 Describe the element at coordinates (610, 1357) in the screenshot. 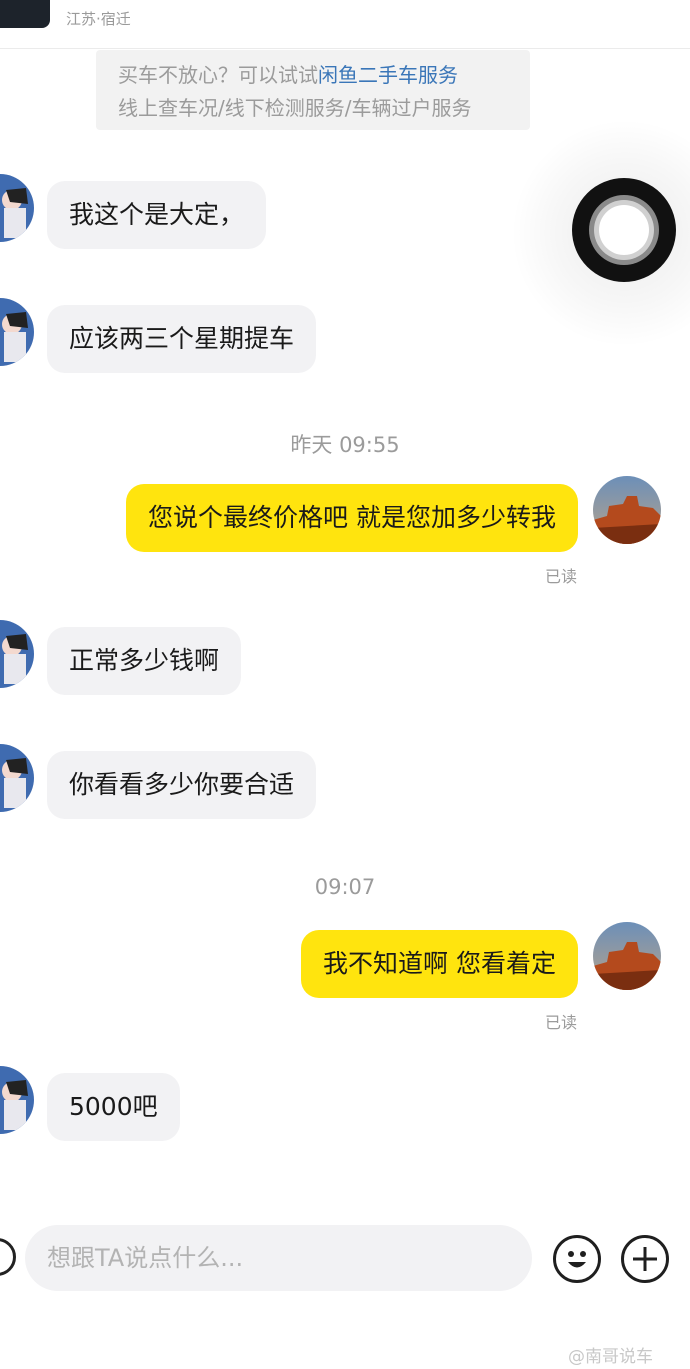

I see `watermark: @南哥说车` at that location.